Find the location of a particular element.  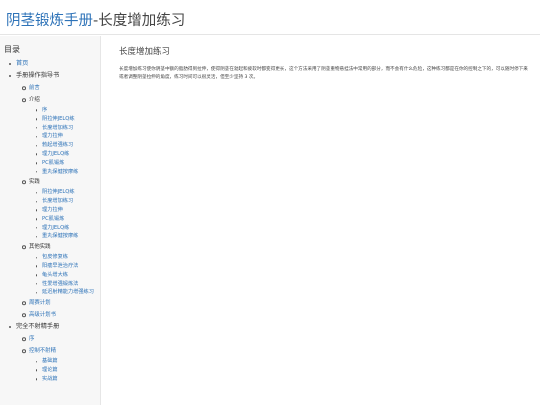

toc-link: 龟头增大练 is located at coordinates (55, 275).